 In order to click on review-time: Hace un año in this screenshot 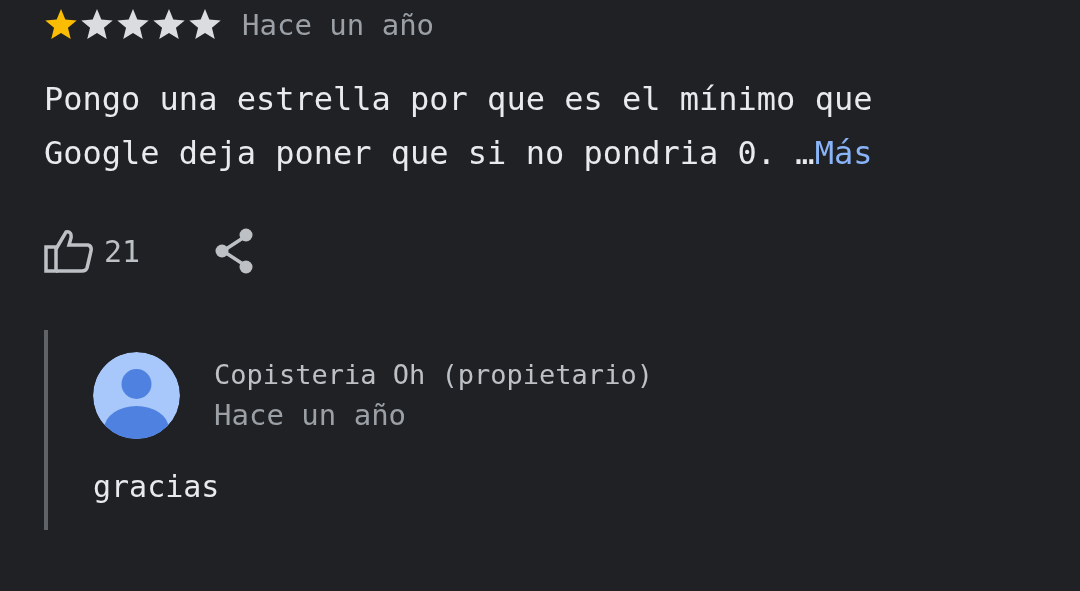, I will do `click(338, 25)`.